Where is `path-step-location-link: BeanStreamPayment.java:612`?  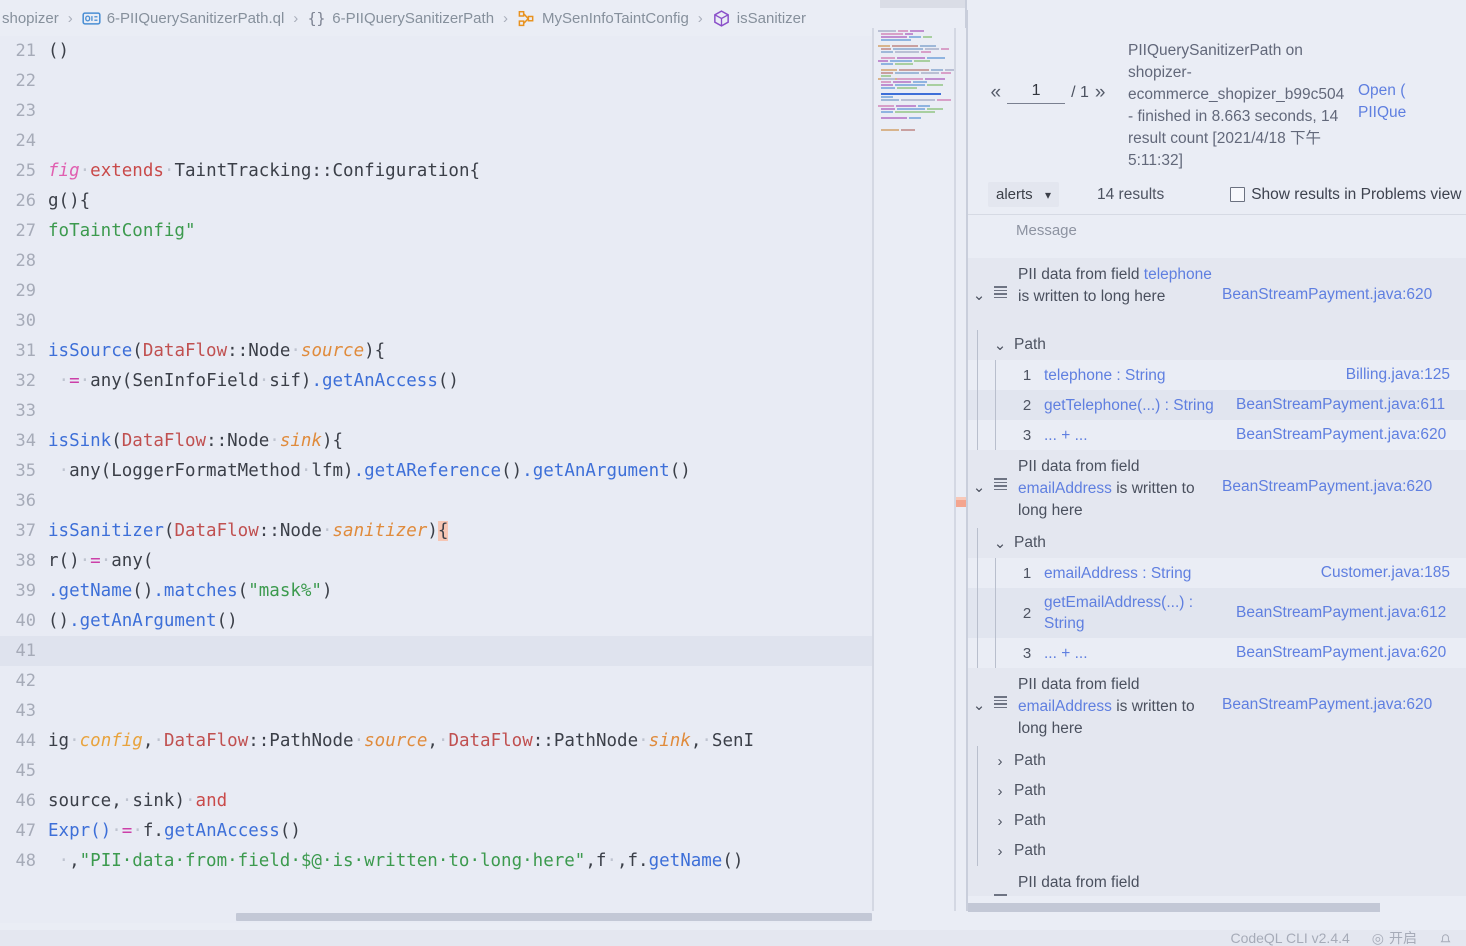
path-step-location-link: BeanStreamPayment.java:612 is located at coordinates (1343, 613).